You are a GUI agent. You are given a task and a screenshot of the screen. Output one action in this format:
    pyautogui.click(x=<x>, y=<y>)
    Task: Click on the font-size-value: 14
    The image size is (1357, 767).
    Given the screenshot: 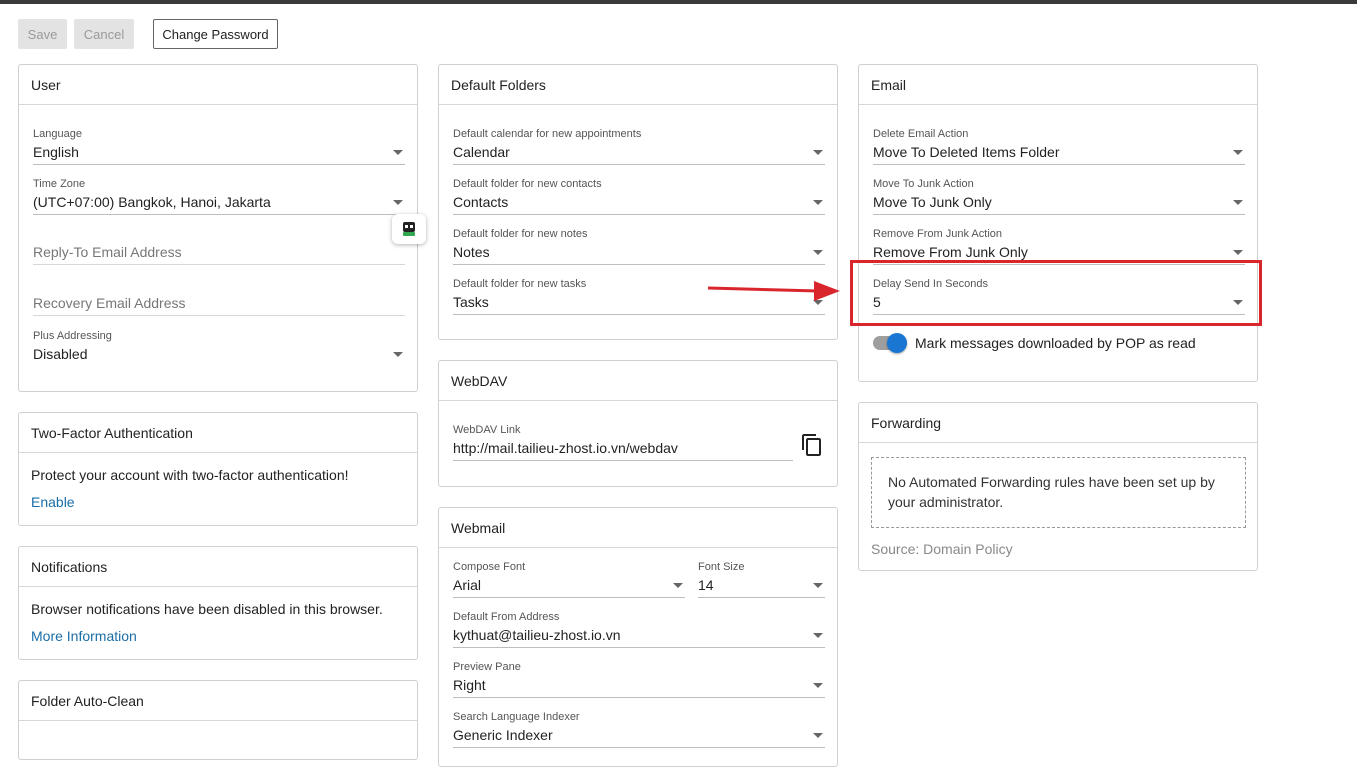 What is the action you would take?
    pyautogui.click(x=706, y=585)
    